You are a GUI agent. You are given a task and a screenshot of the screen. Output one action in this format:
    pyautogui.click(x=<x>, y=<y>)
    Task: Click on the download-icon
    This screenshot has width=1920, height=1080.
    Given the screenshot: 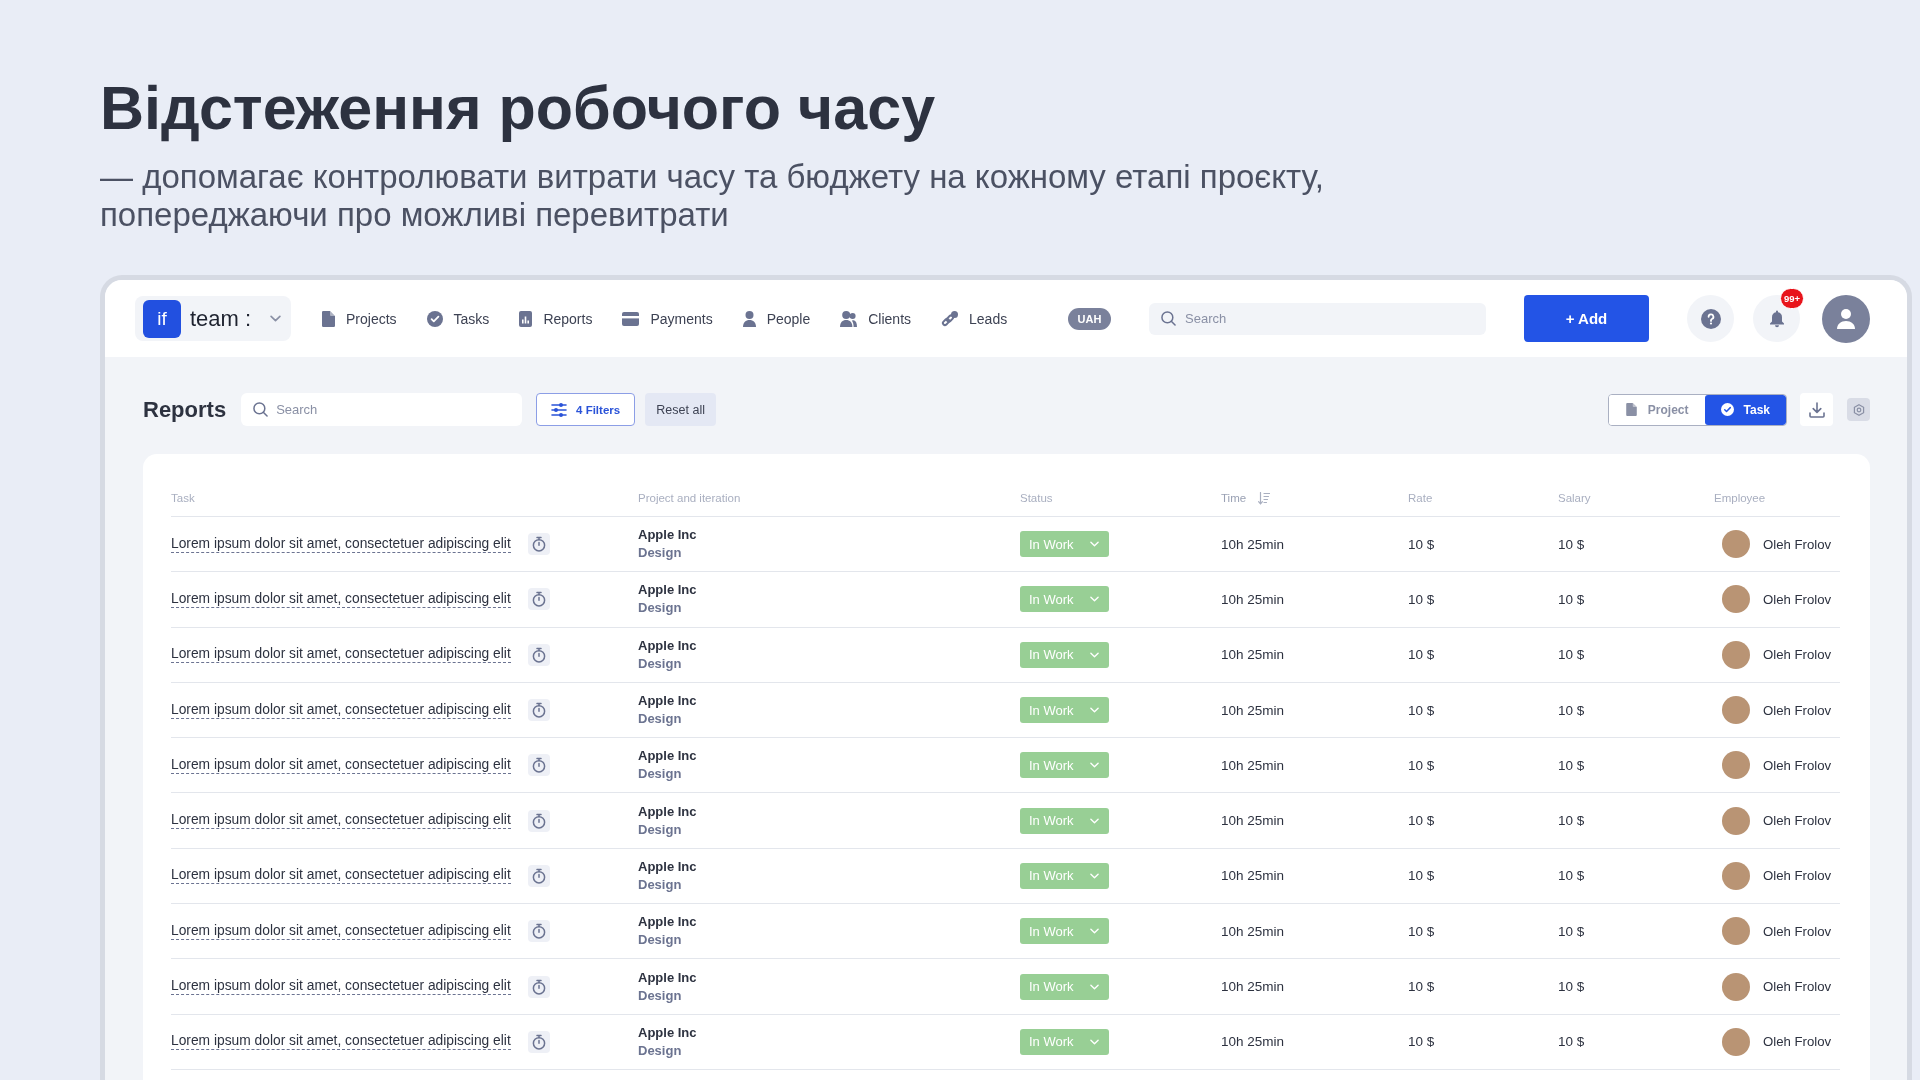 What is the action you would take?
    pyautogui.click(x=1816, y=409)
    